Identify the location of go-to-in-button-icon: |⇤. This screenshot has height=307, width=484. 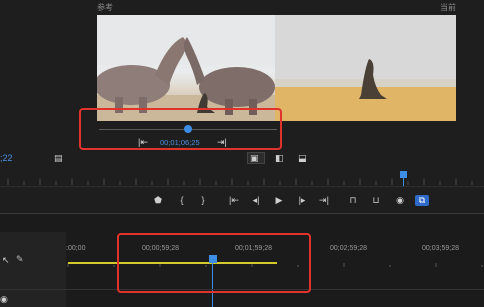
(234, 200).